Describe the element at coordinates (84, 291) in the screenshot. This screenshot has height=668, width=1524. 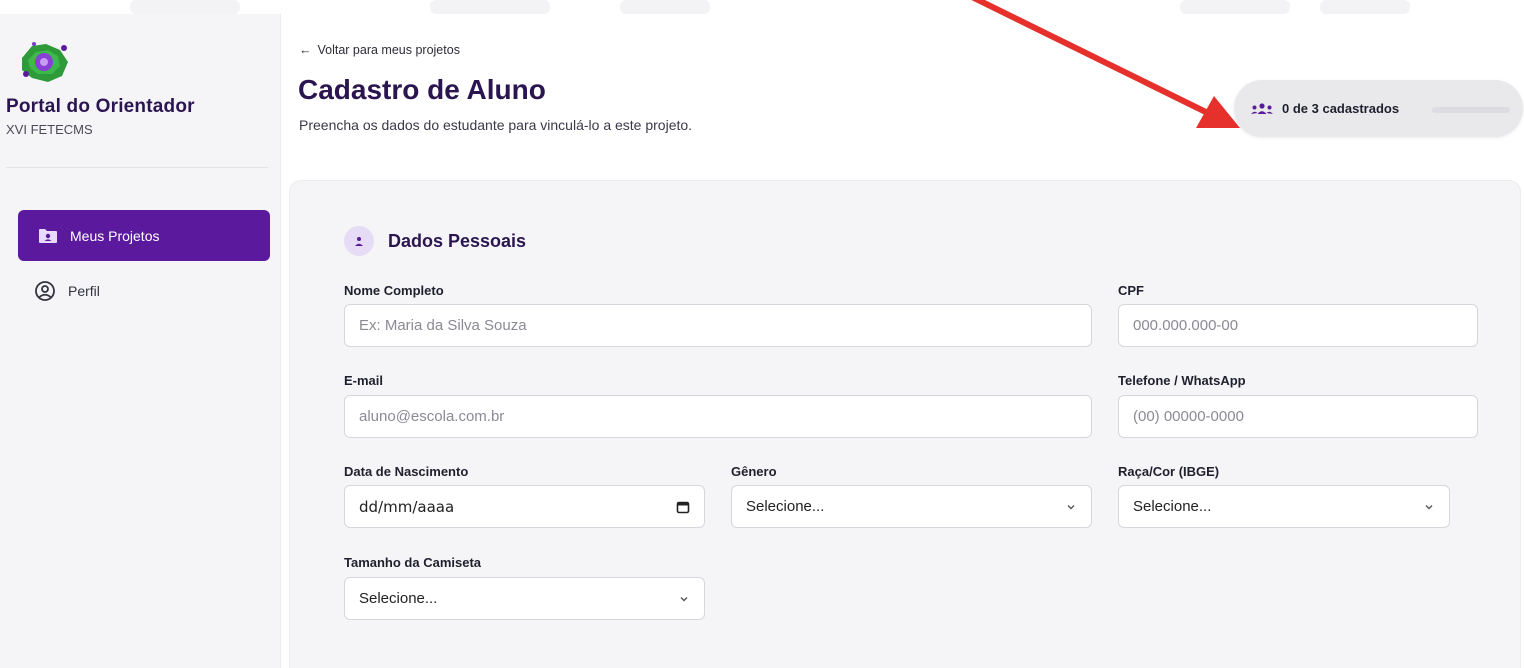
I see `sidebar-item-label: Perfil` at that location.